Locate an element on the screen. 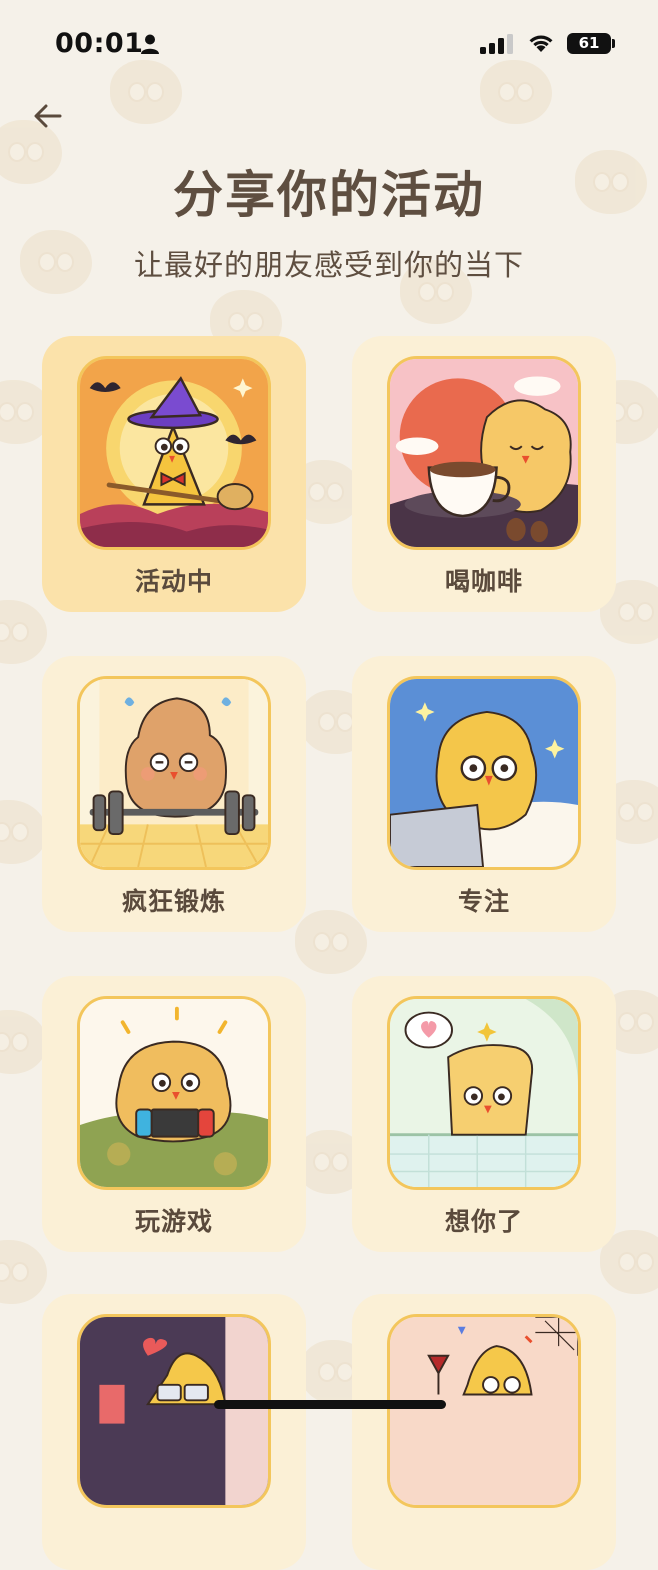 The height and width of the screenshot is (1570, 658). activity-card-movie is located at coordinates (174, 1432).